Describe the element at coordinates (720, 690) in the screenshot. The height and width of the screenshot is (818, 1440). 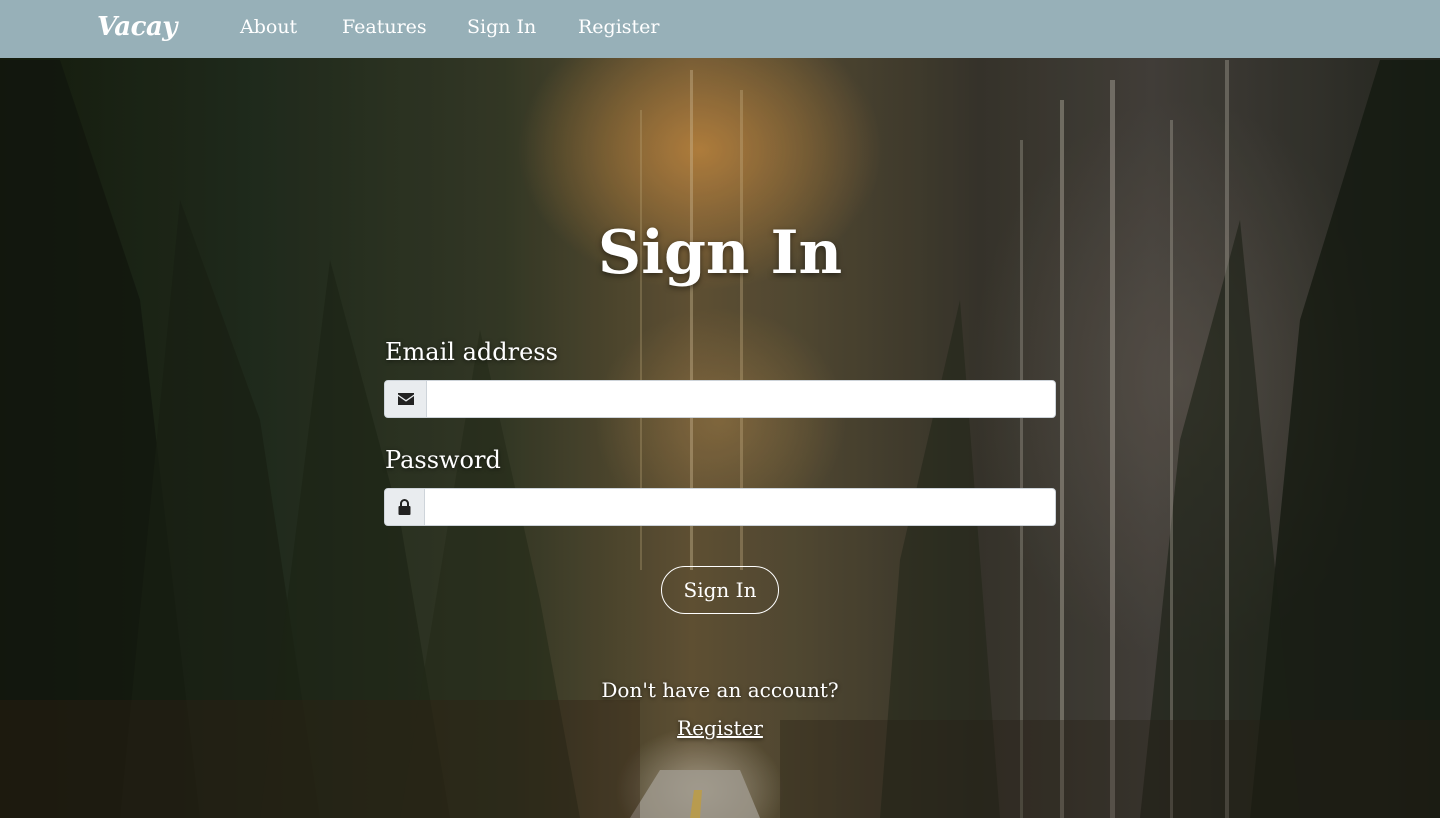
I see `no-account-text: Don't have an account?` at that location.